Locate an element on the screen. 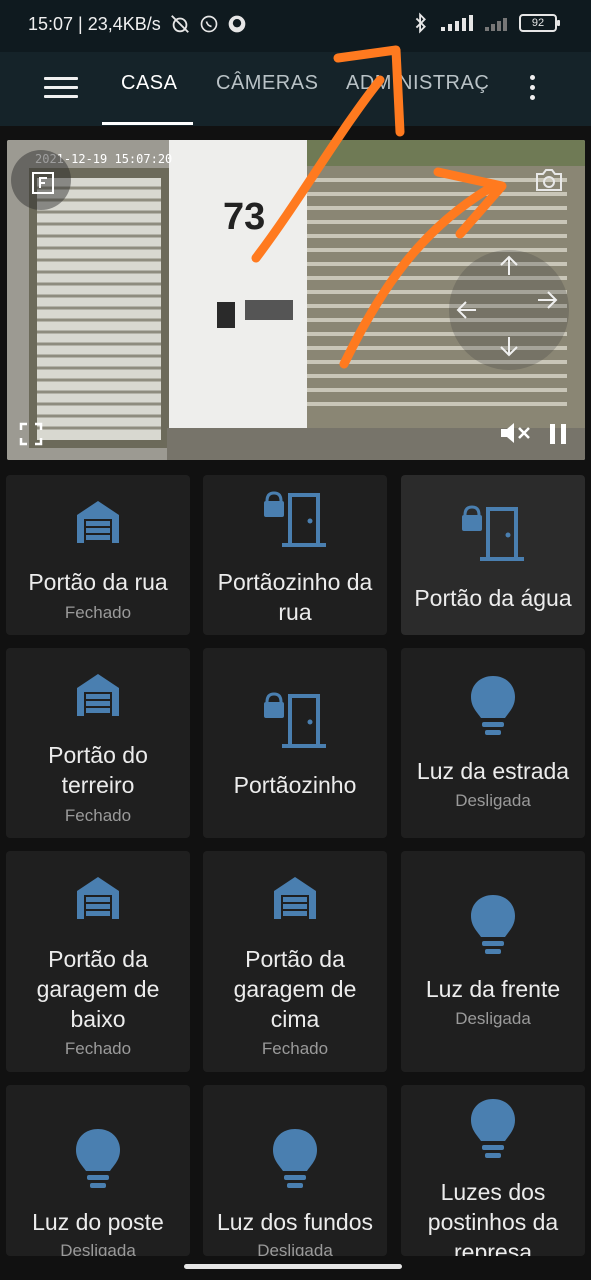 The width and height of the screenshot is (591, 1280). tab-administracao: ADMINISTRAÇ is located at coordinates (421, 83).